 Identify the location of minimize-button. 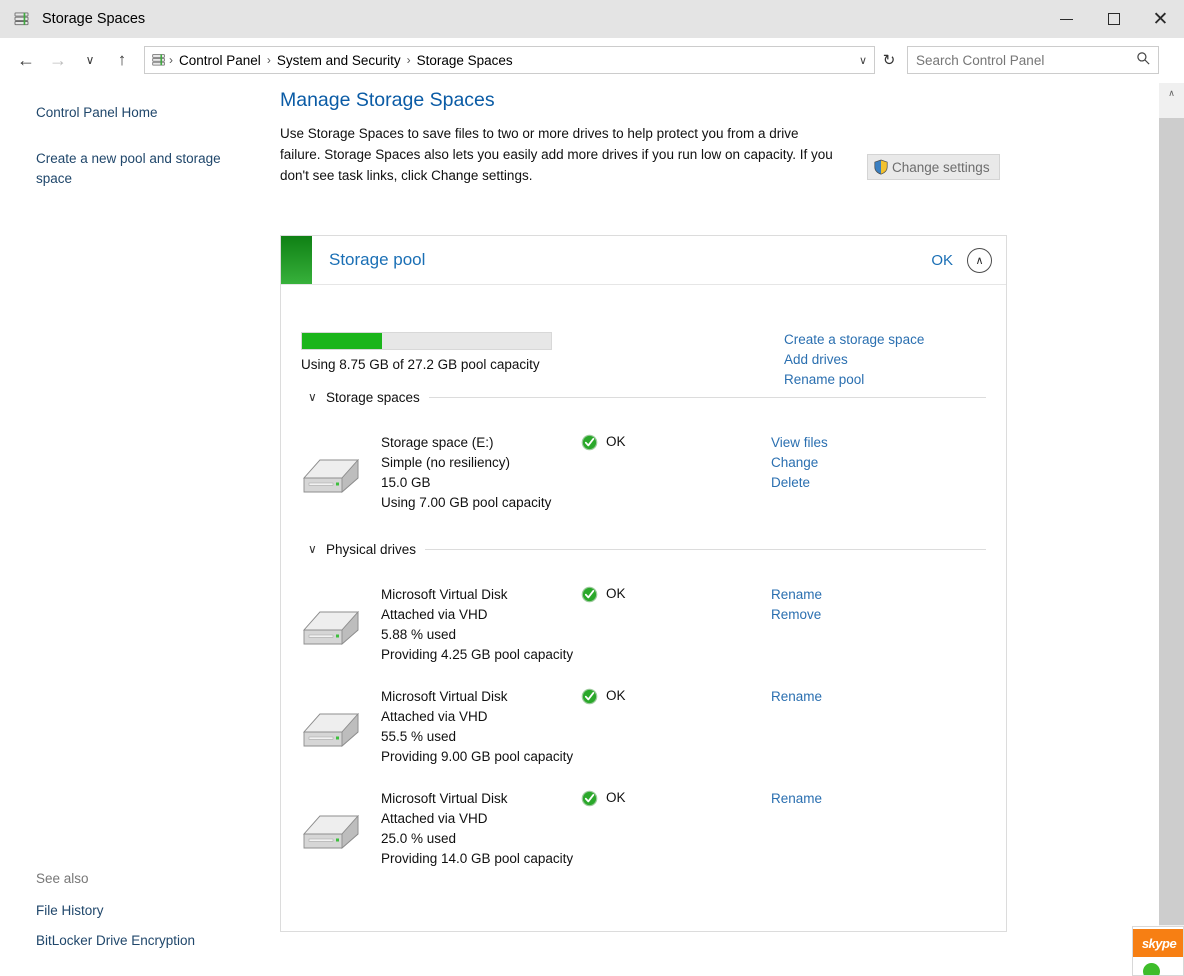
(1066, 19).